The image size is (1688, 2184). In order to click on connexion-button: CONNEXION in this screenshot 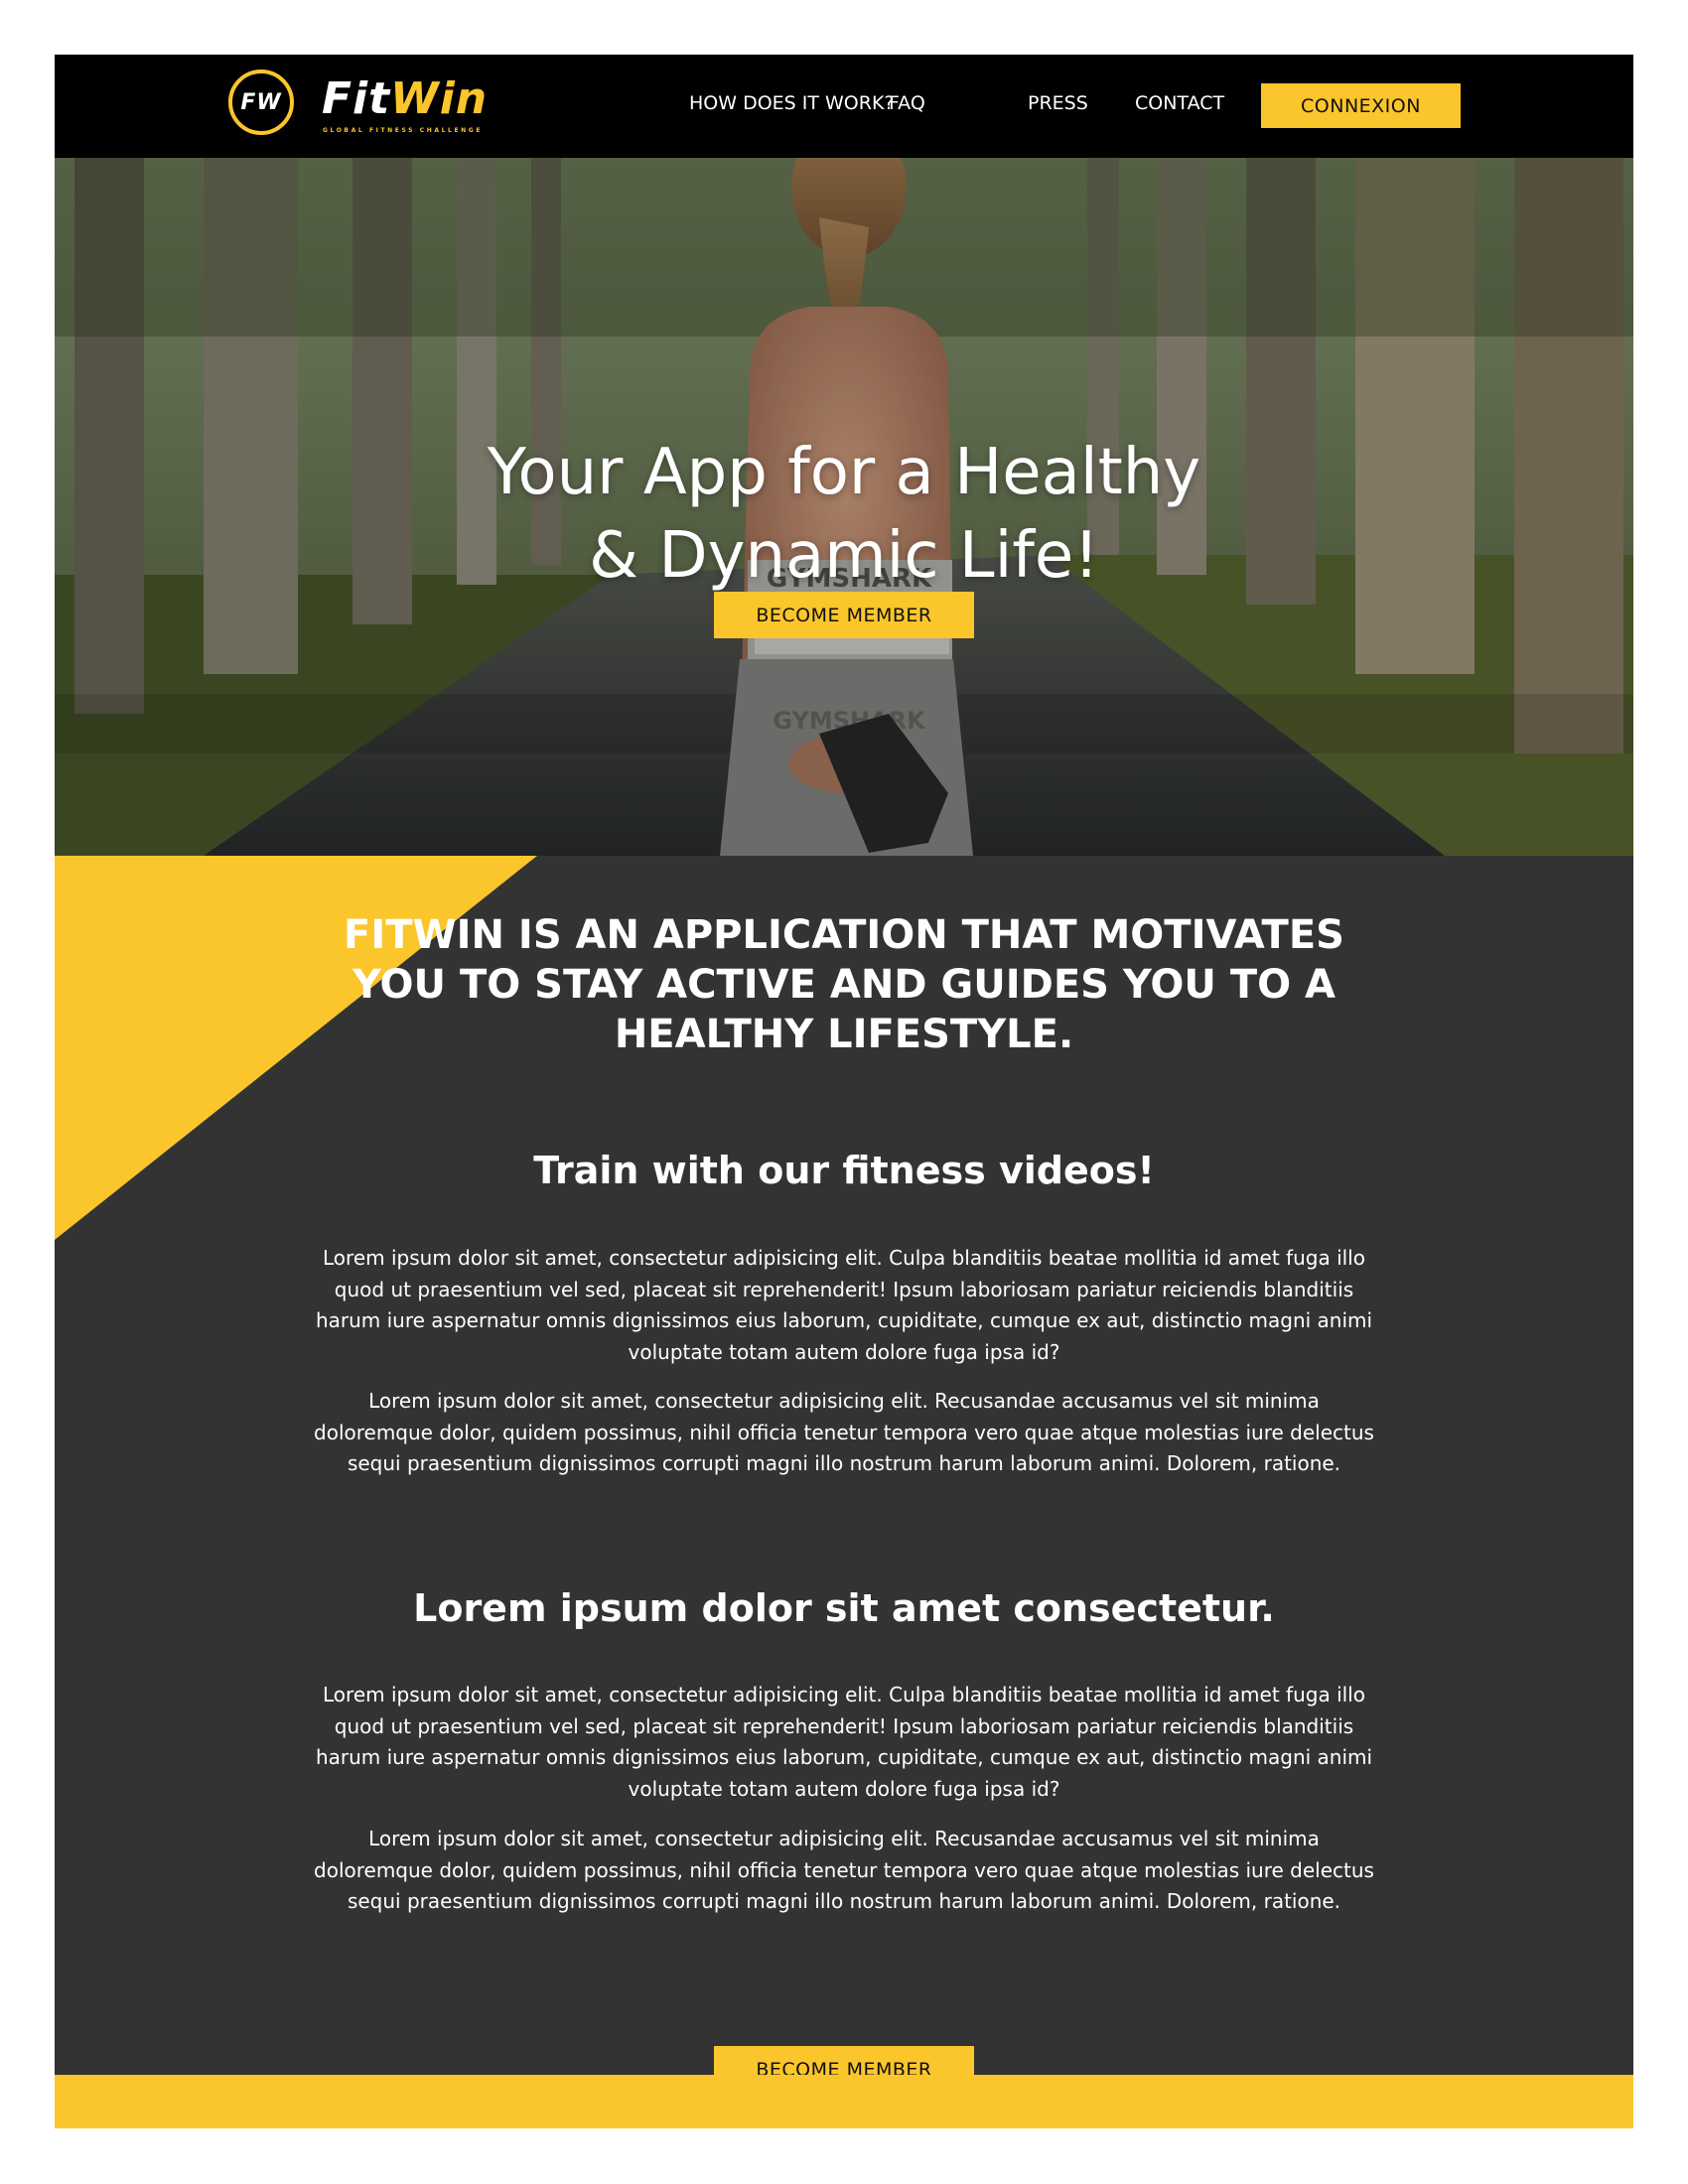, I will do `click(1361, 105)`.